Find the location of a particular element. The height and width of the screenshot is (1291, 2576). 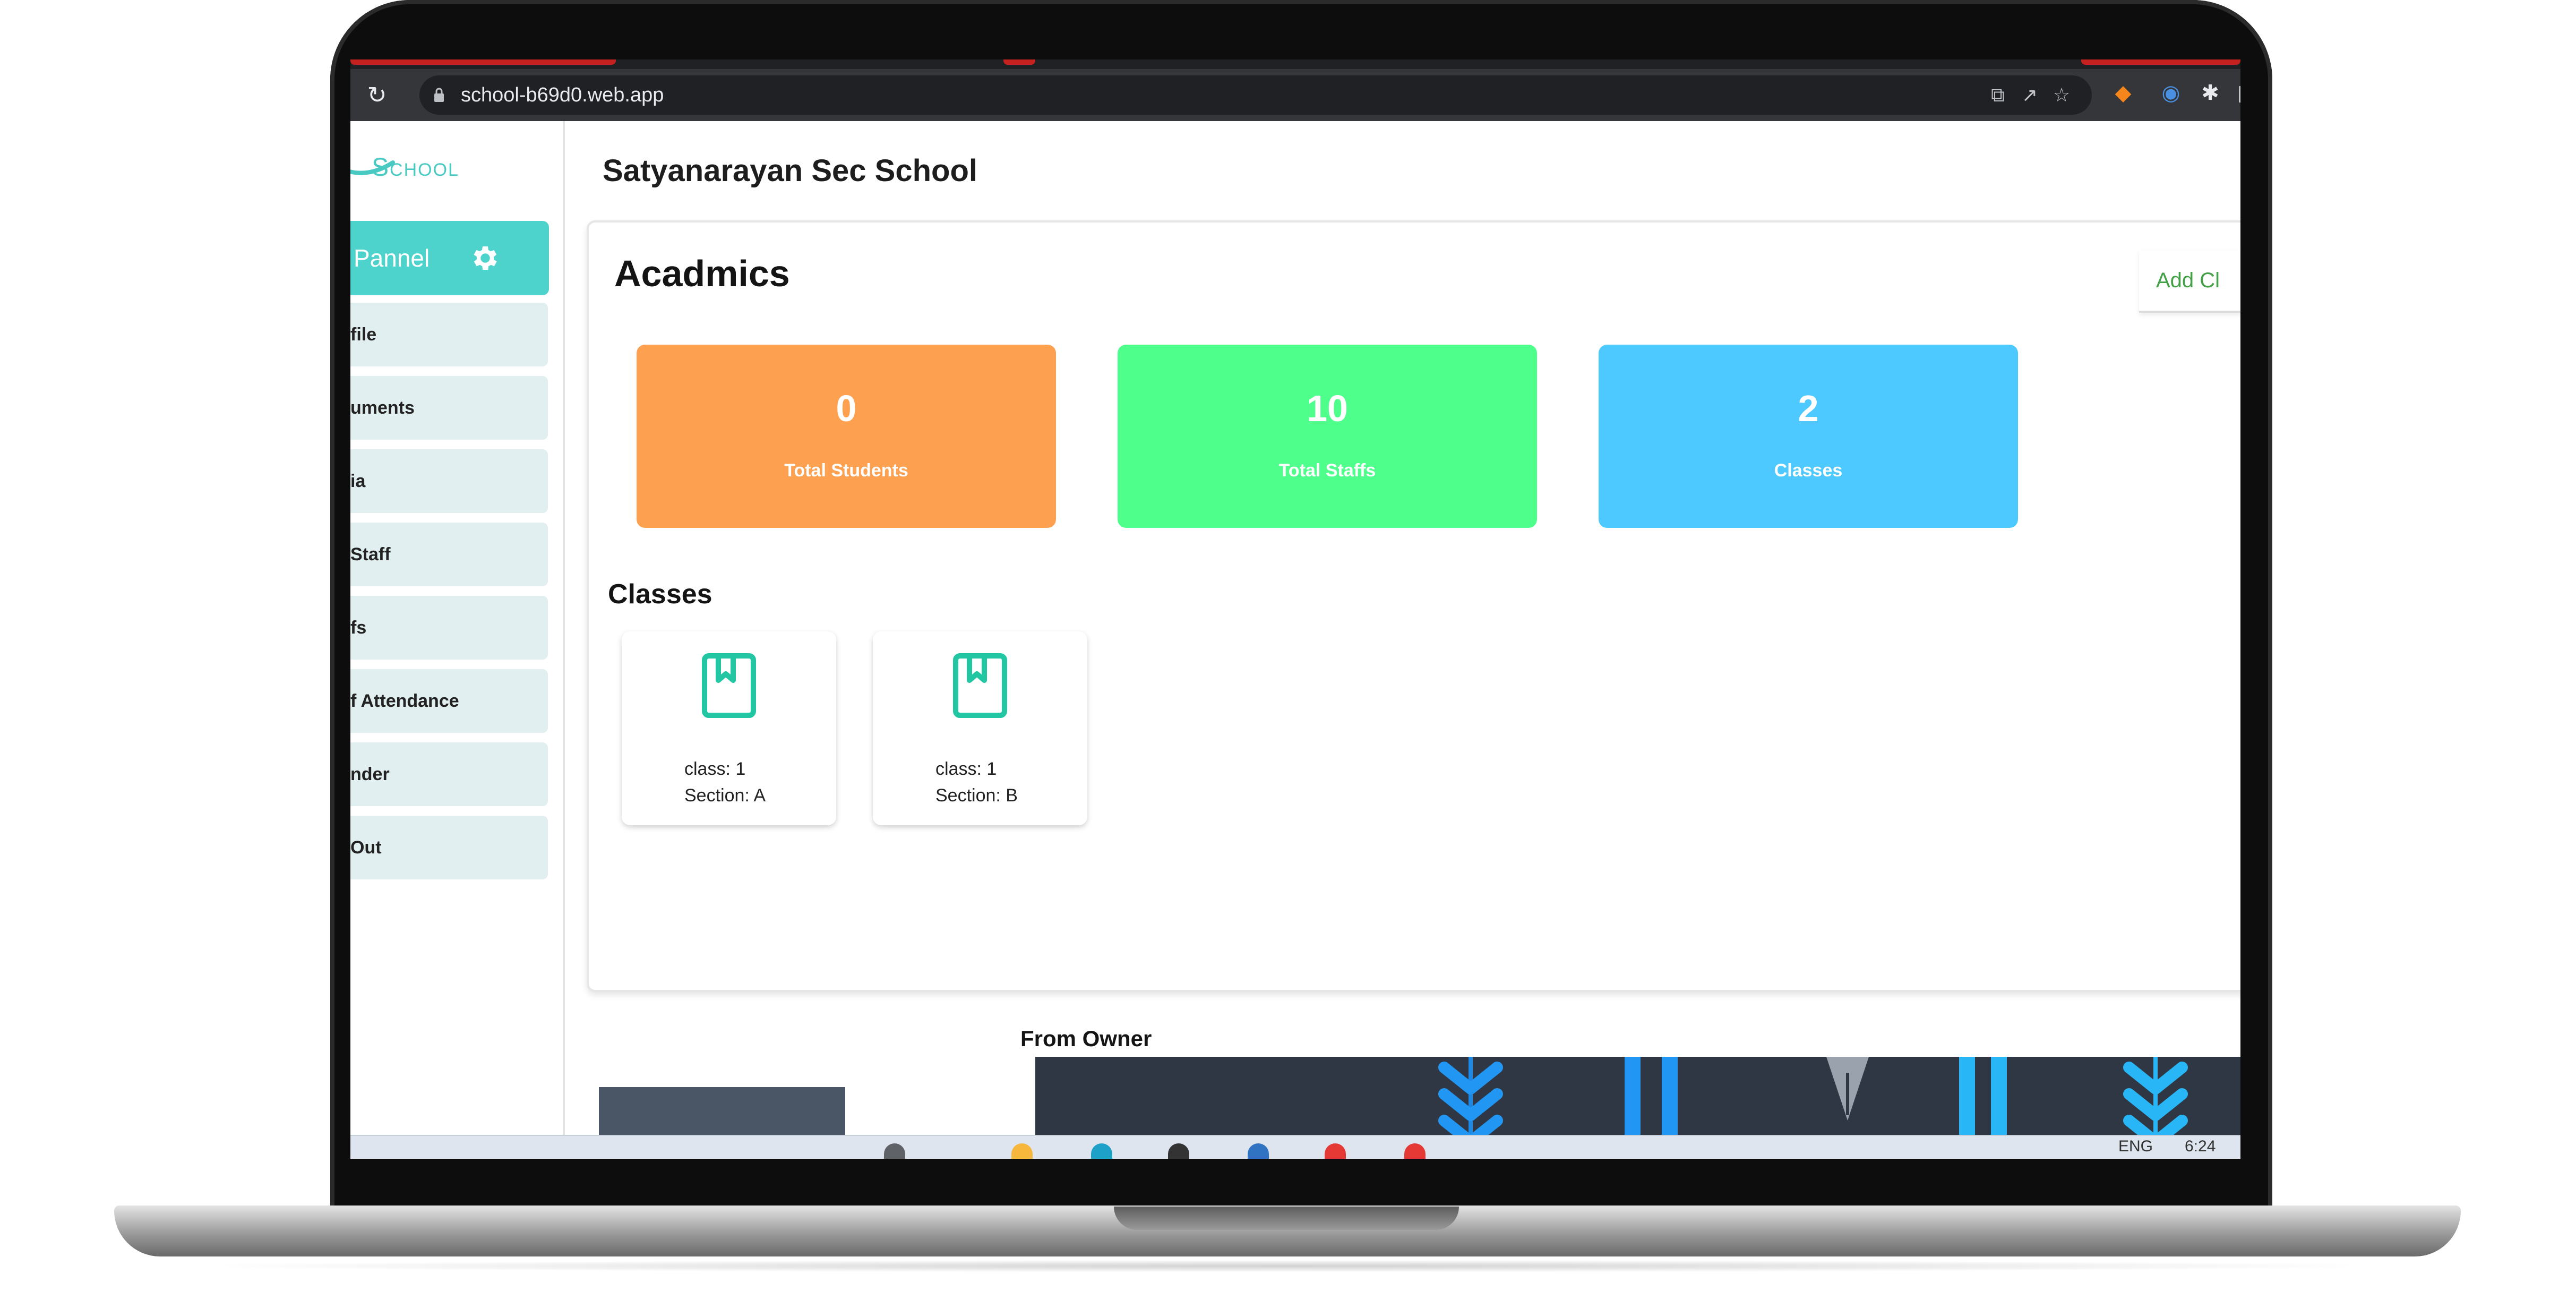

stat-value: 0 is located at coordinates (847, 408).